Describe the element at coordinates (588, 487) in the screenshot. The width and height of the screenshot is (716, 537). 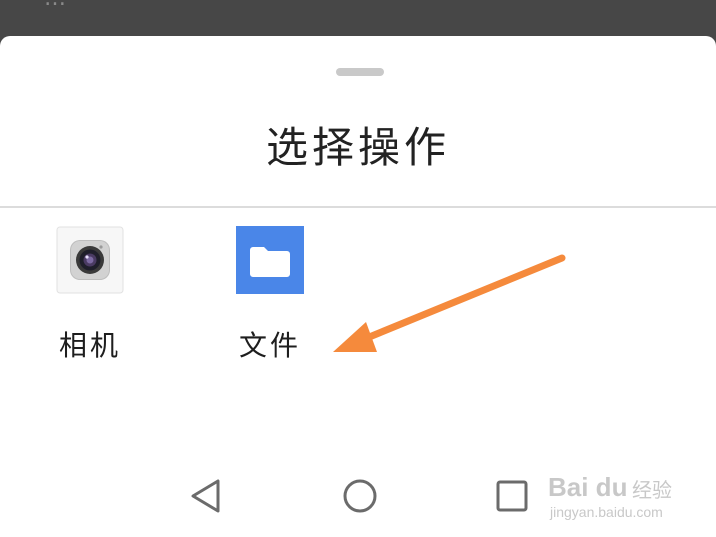
I see `watermark-brand: Bai du` at that location.